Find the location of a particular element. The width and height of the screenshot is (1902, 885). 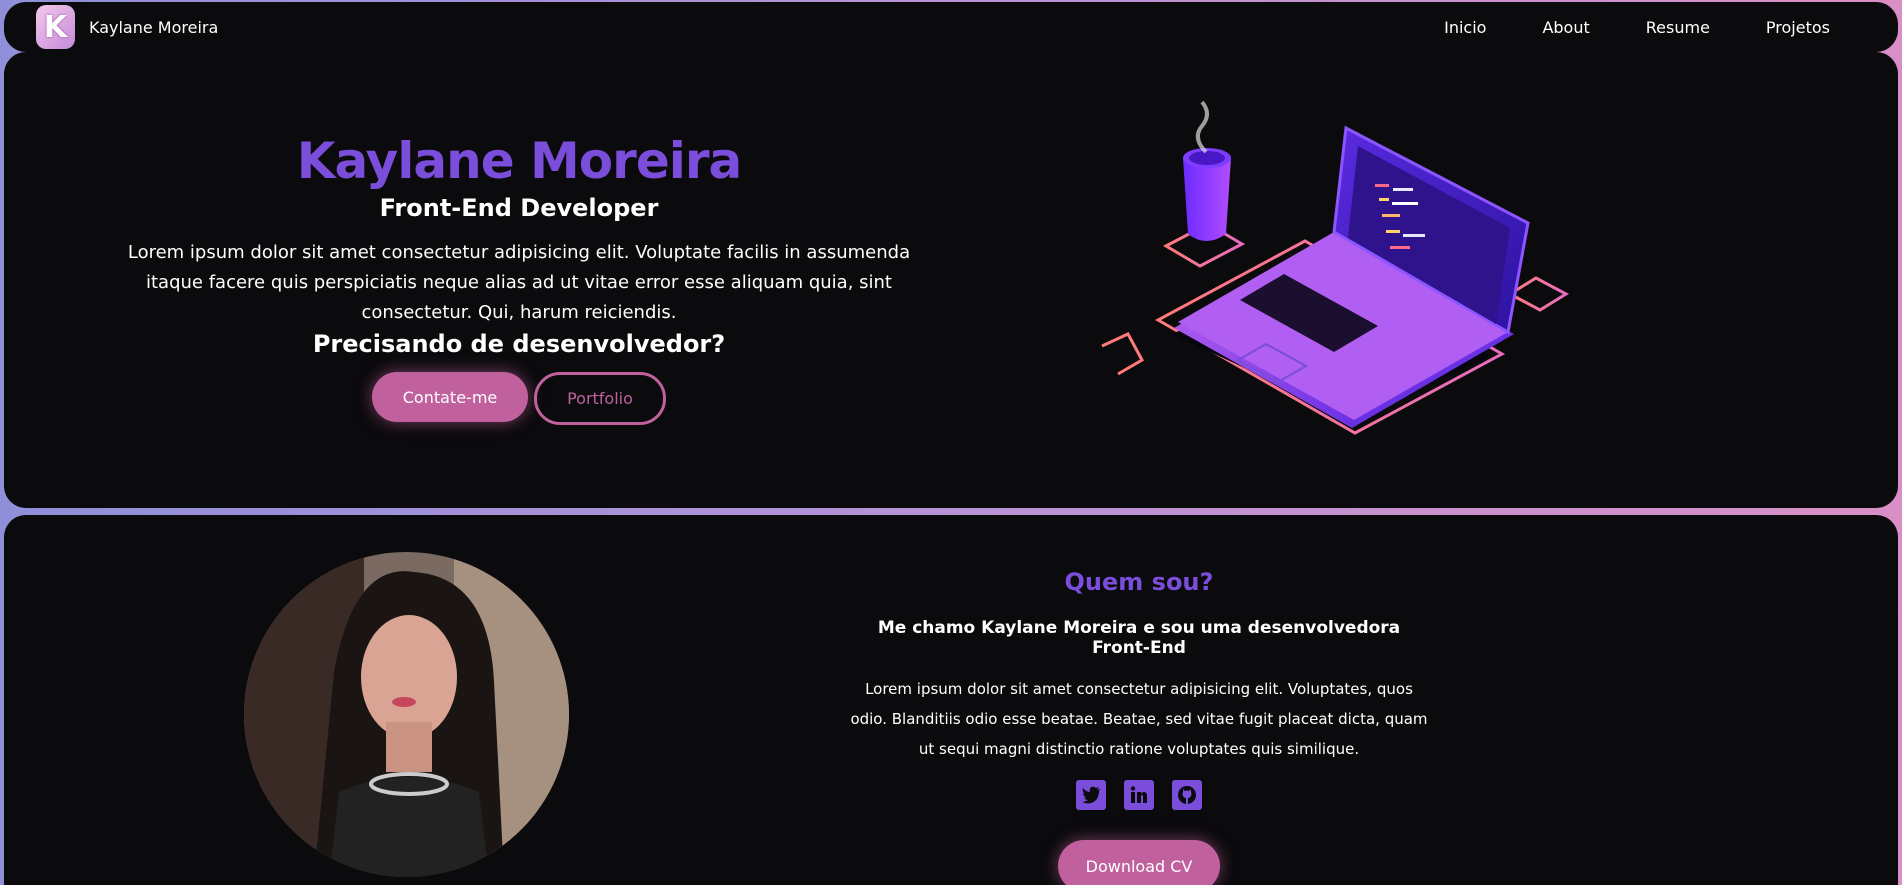

hero-buttons: Contate-me Portfolio is located at coordinates (519, 398).